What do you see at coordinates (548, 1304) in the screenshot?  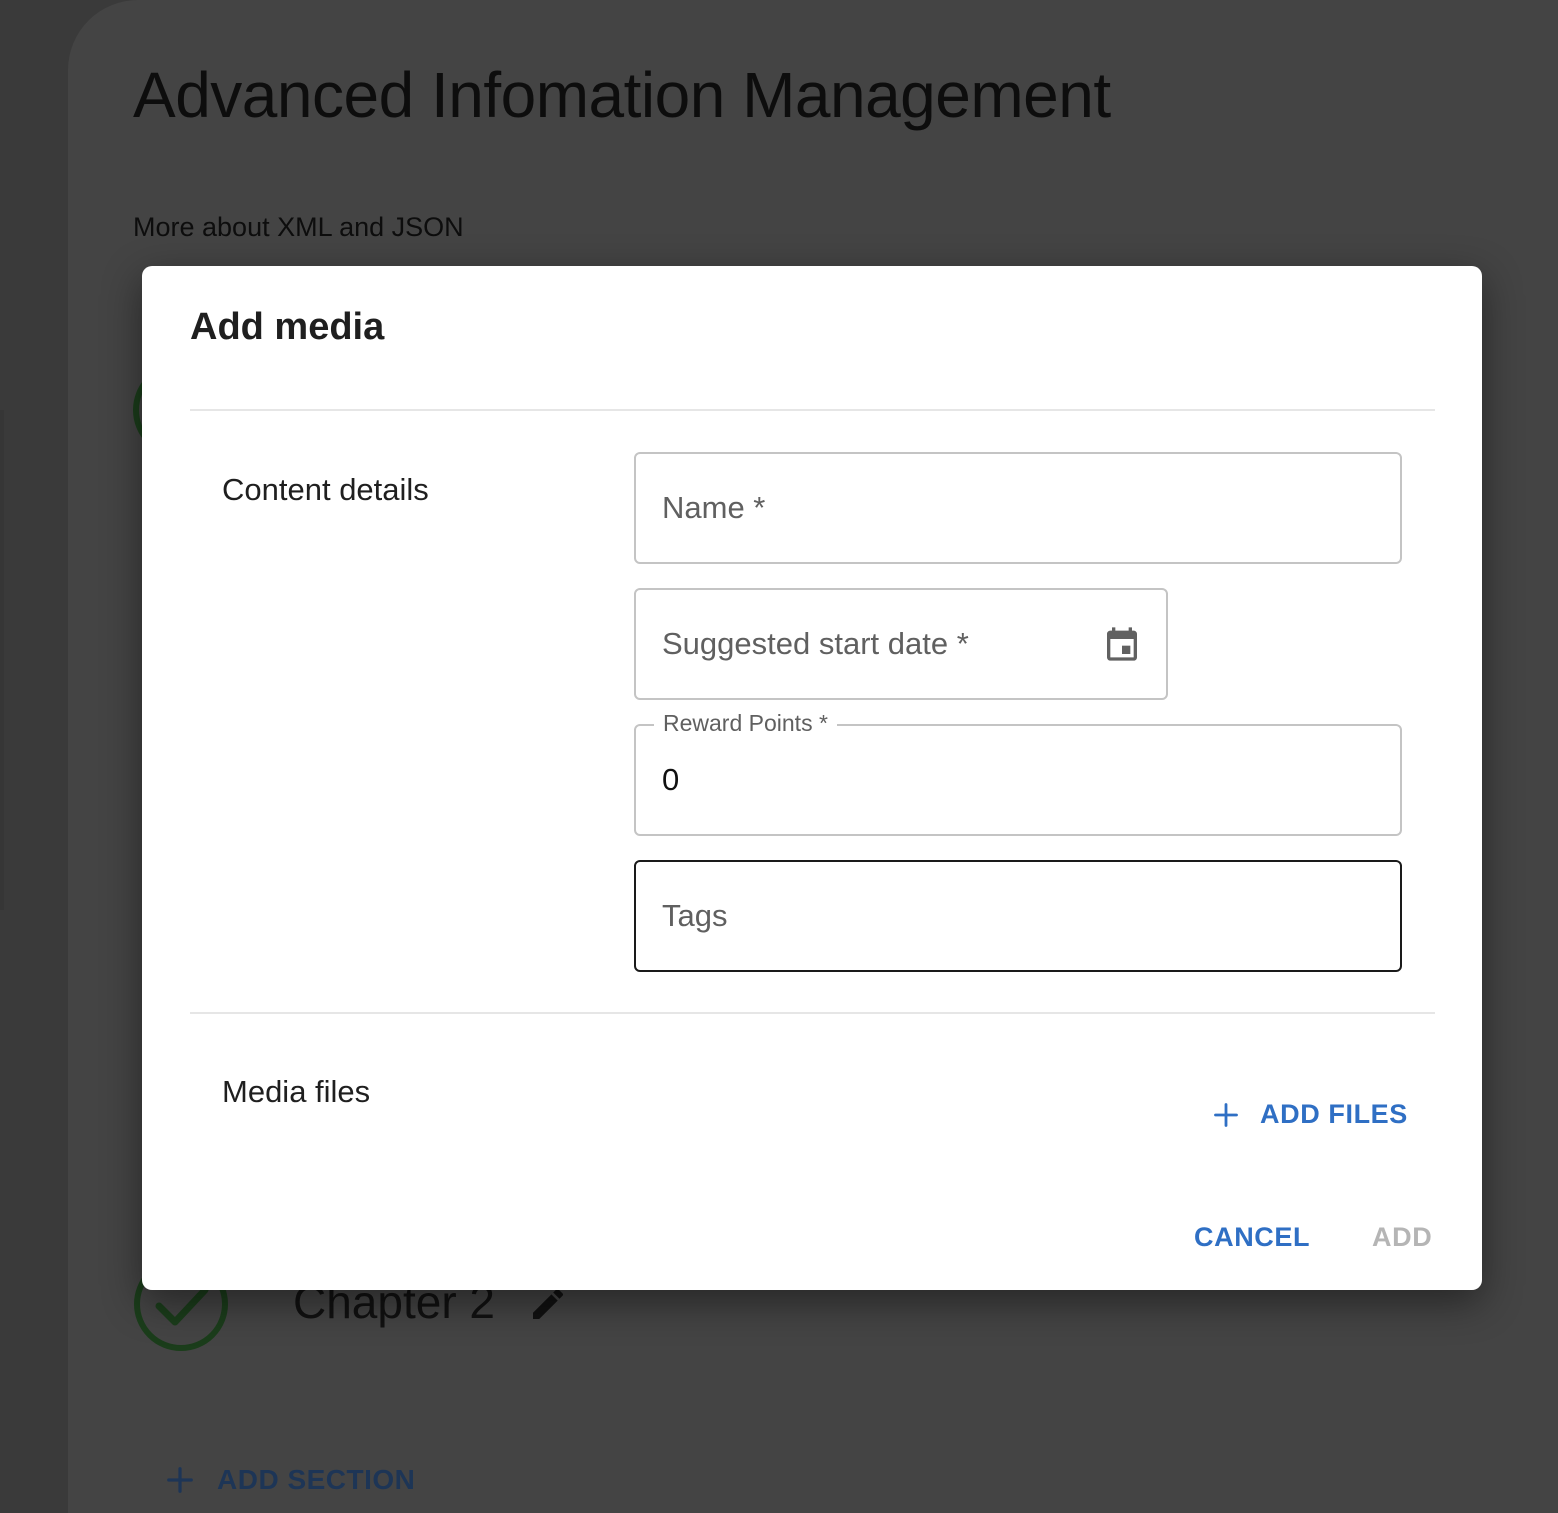 I see `pencil-icon` at bounding box center [548, 1304].